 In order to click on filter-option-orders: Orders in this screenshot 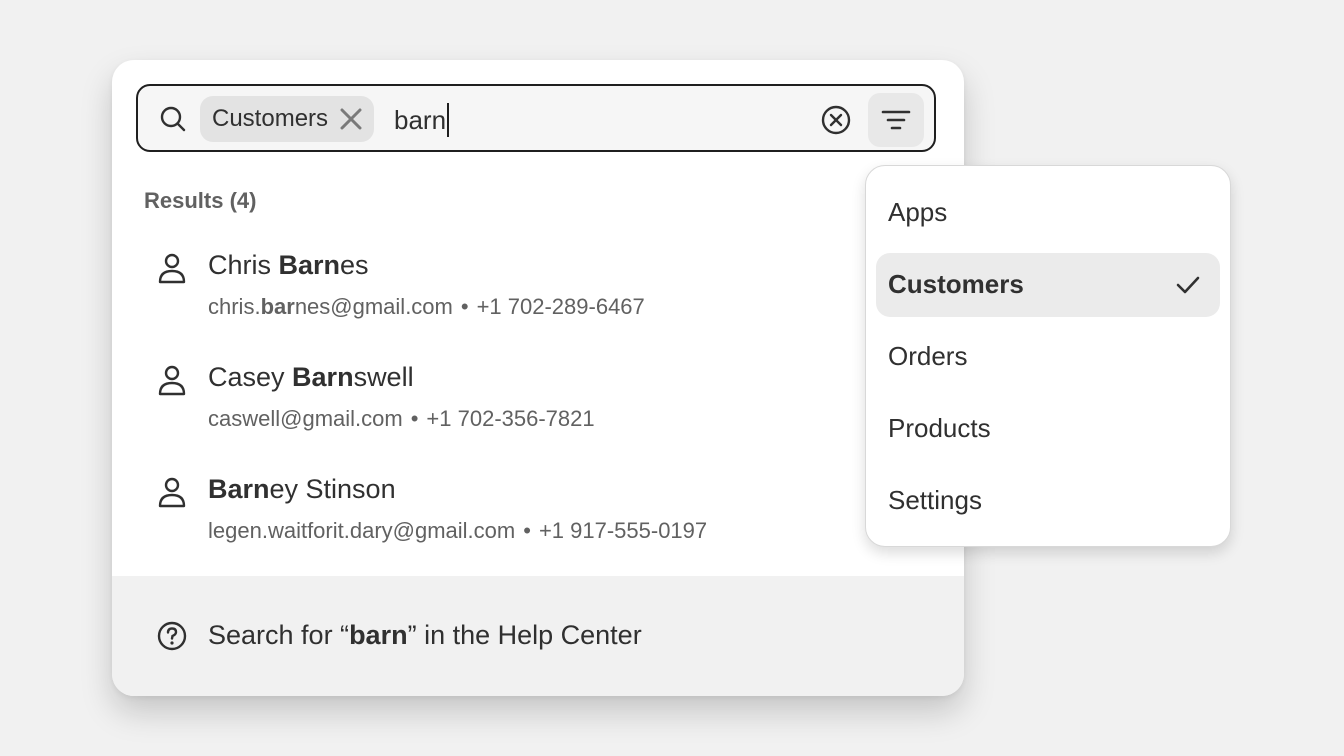, I will do `click(1048, 357)`.